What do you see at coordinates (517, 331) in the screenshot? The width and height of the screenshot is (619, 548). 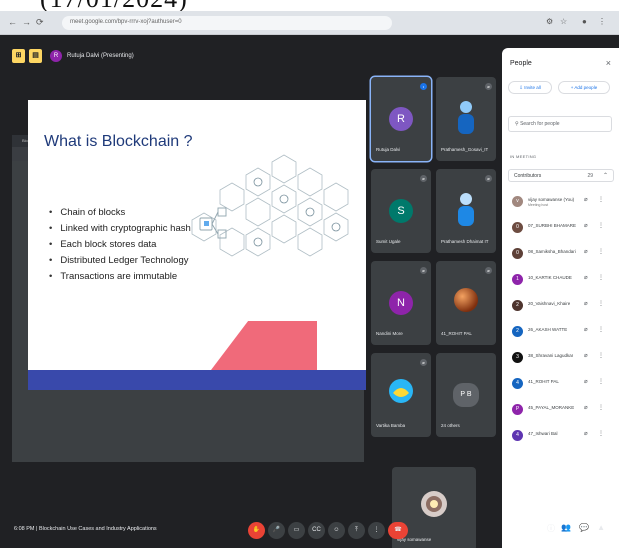 I see `participant-avatar: 2` at bounding box center [517, 331].